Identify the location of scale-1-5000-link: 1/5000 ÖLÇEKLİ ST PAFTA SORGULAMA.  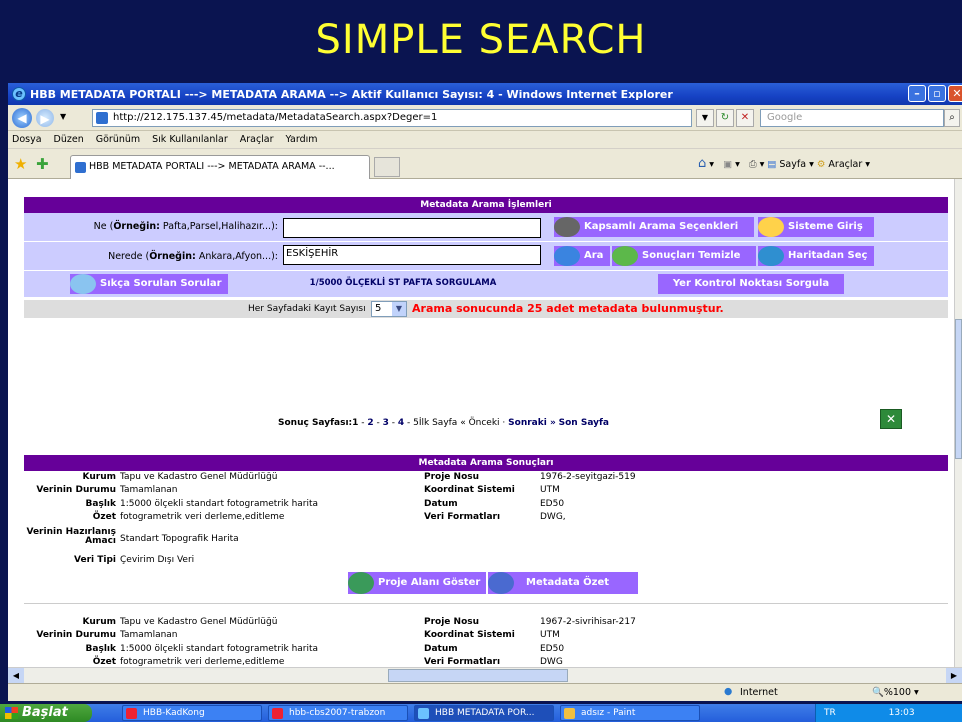
(403, 283).